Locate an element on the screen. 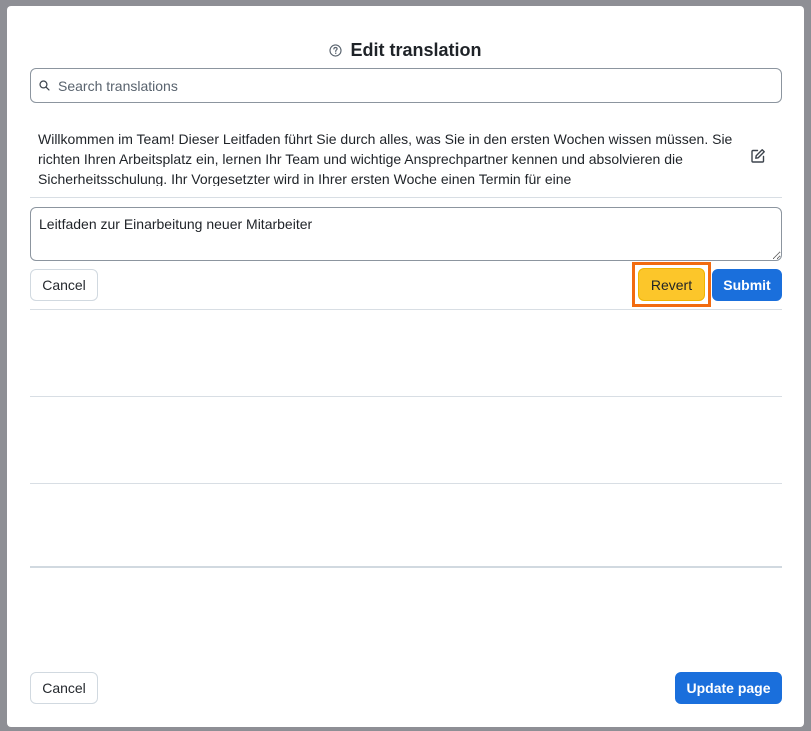 This screenshot has height=731, width=811. editor-cancel-button: Cancel is located at coordinates (64, 285).